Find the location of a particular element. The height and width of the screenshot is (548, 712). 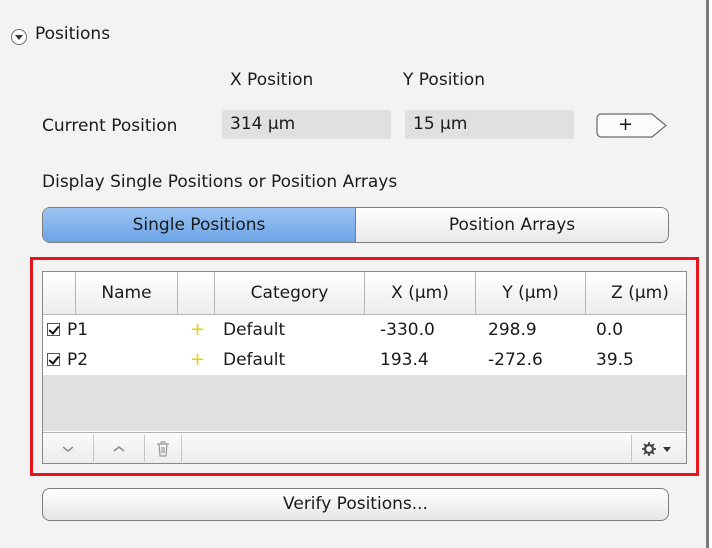

tab-single-positions: Single Positions is located at coordinates (199, 225).